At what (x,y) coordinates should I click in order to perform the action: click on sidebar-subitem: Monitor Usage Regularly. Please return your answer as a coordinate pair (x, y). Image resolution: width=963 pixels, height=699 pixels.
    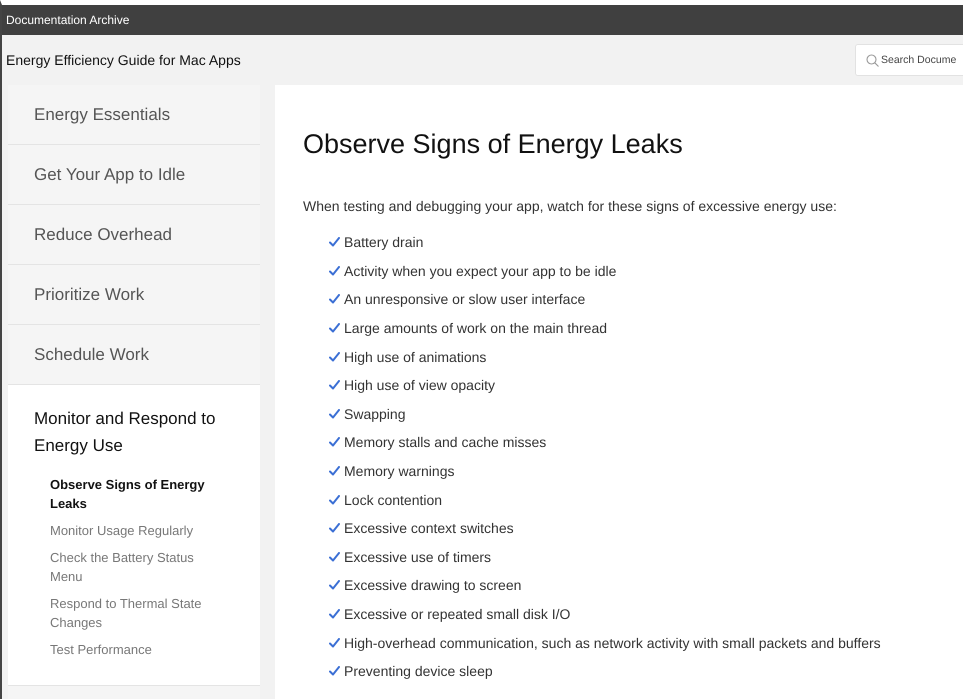
    Looking at the image, I should click on (135, 530).